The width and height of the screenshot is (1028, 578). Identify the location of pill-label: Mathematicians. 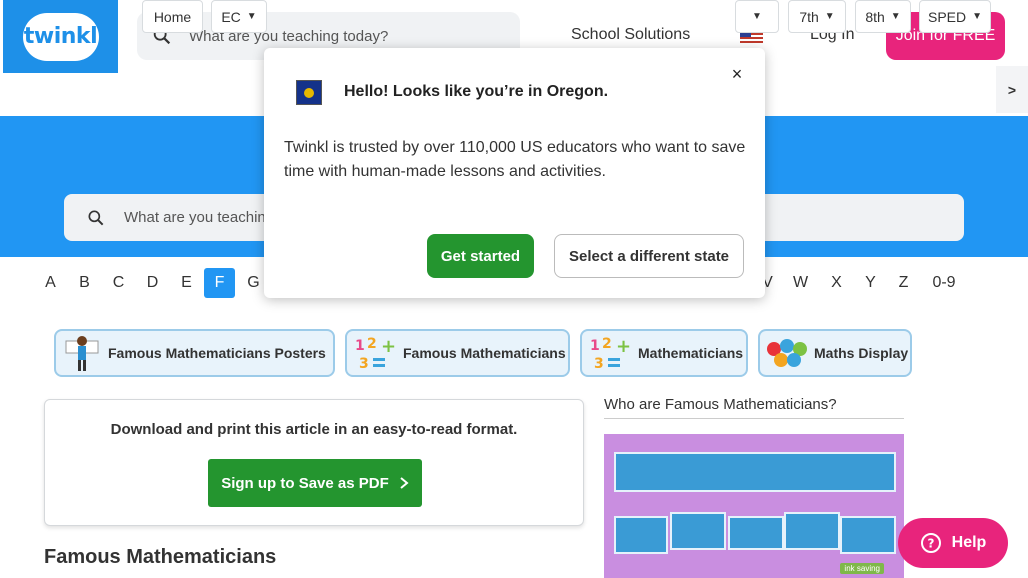
(691, 353).